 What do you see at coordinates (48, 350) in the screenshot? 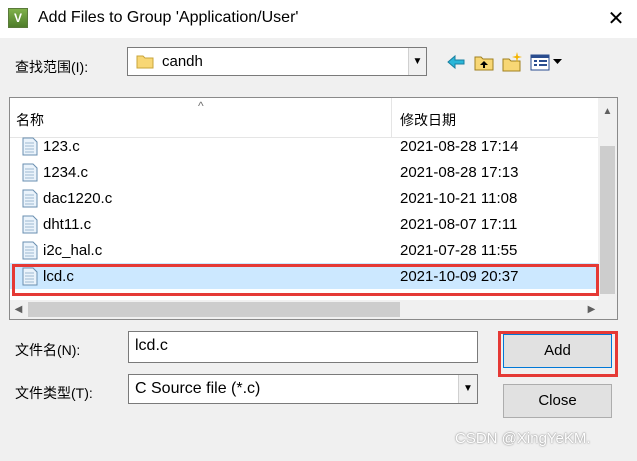
I see `filename-label: 文件名(N):` at bounding box center [48, 350].